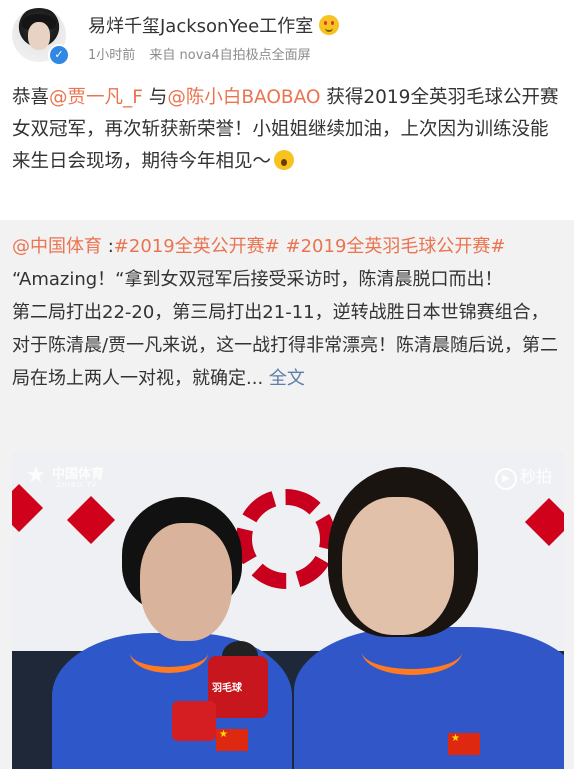  What do you see at coordinates (393, 246) in the screenshot?
I see `hashtag-2: #2019全英羽毛球公开赛#` at bounding box center [393, 246].